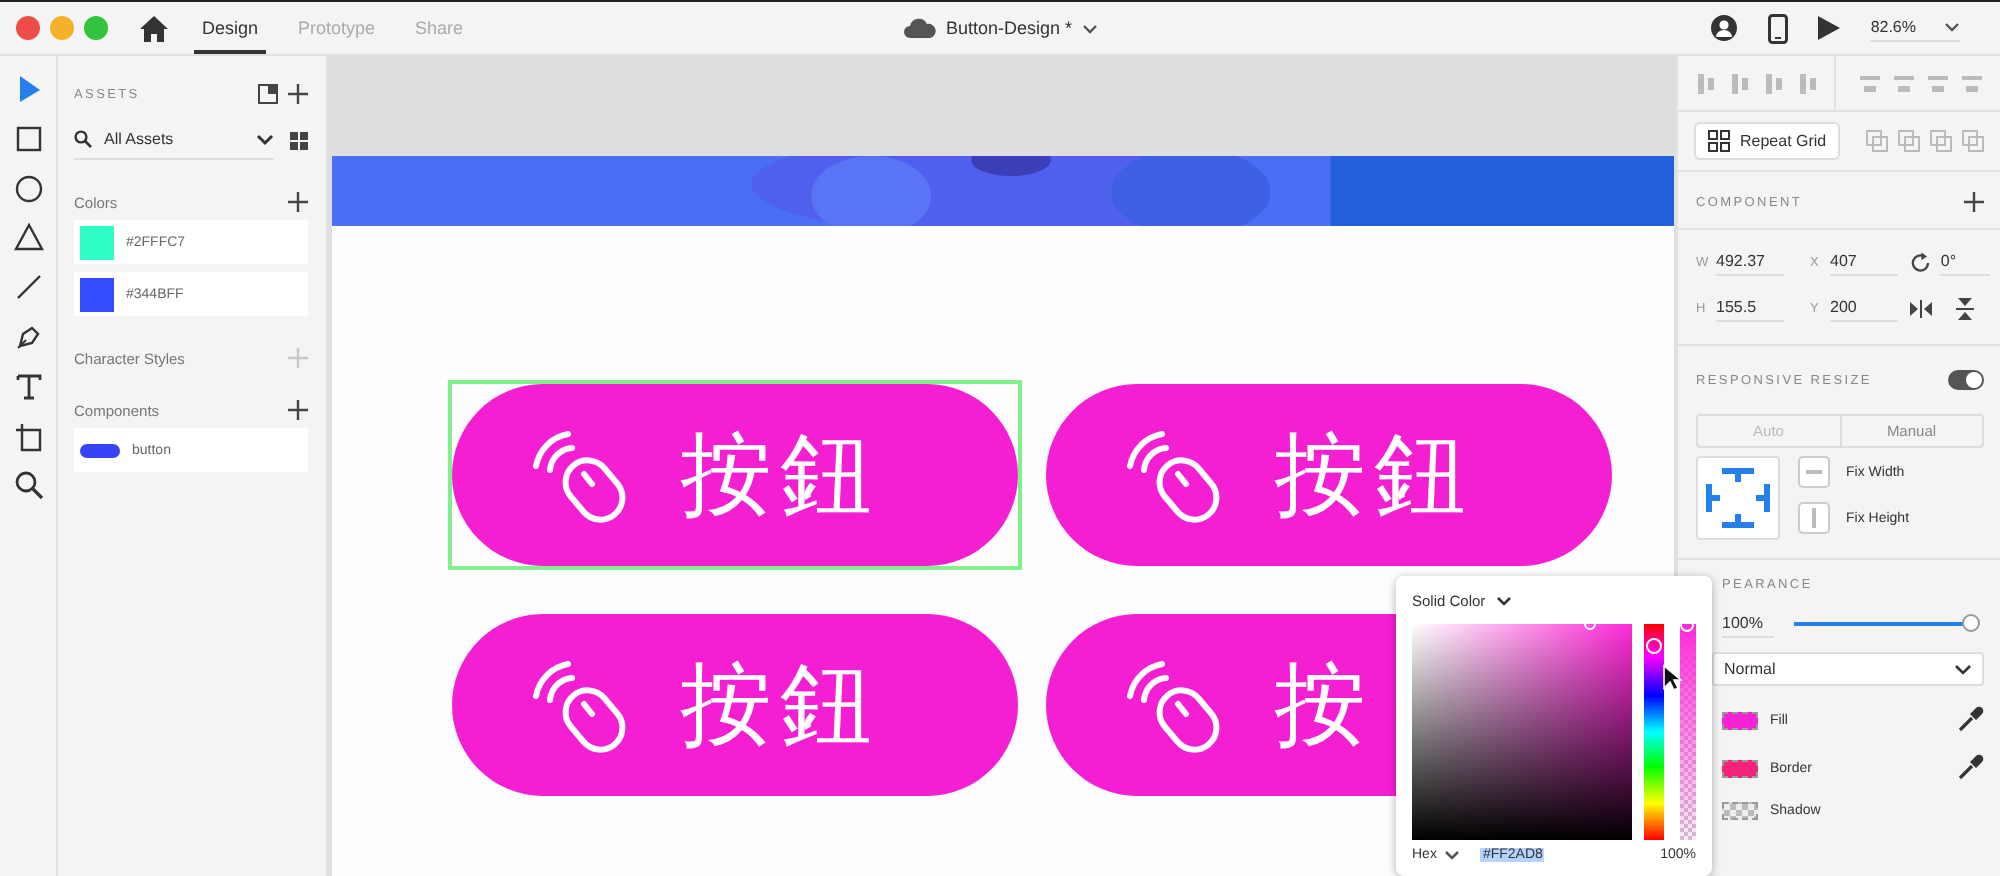 The image size is (2000, 876). Describe the element at coordinates (28, 336) in the screenshot. I see `pen-icon` at that location.